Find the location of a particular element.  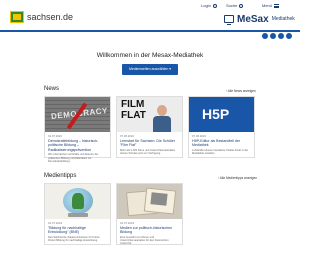

menu-link: Menü is located at coordinates (271, 5).